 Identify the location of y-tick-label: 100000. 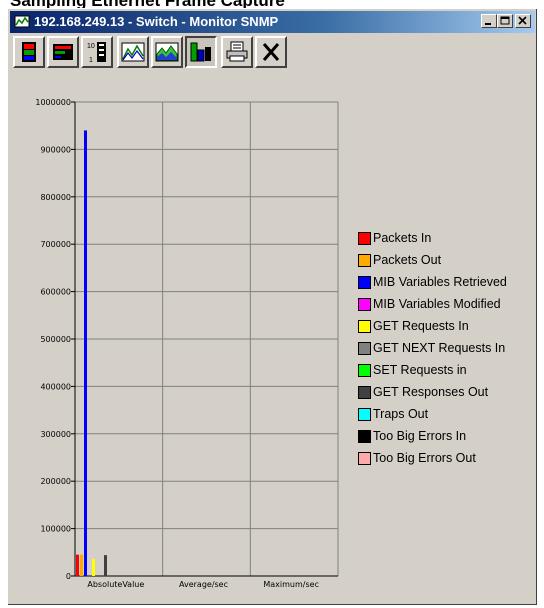
(55, 529).